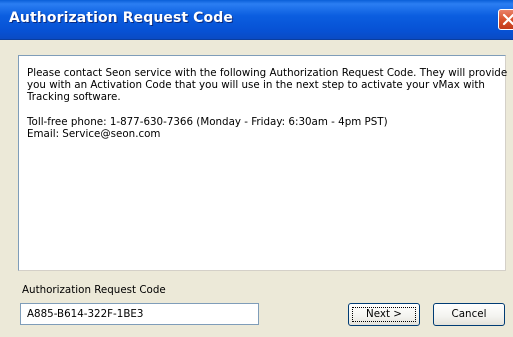 The height and width of the screenshot is (337, 513). I want to click on email-text: Email: Service@seon.com, so click(94, 134).